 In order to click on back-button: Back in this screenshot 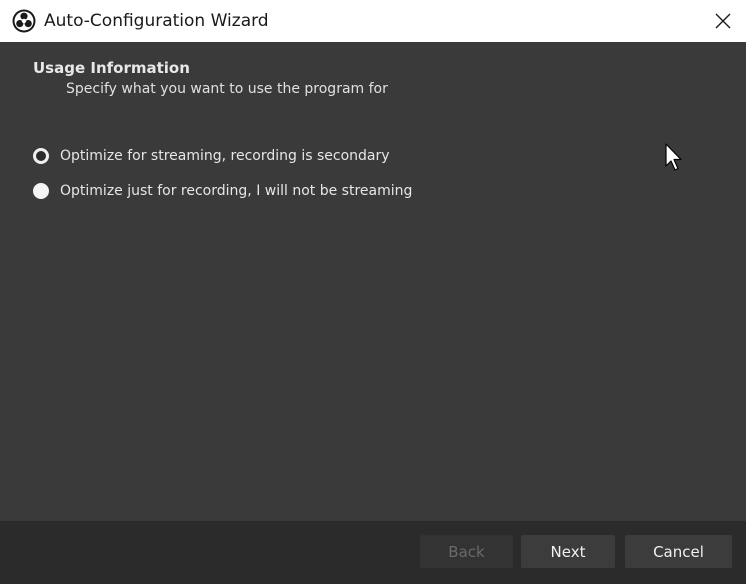, I will do `click(466, 551)`.